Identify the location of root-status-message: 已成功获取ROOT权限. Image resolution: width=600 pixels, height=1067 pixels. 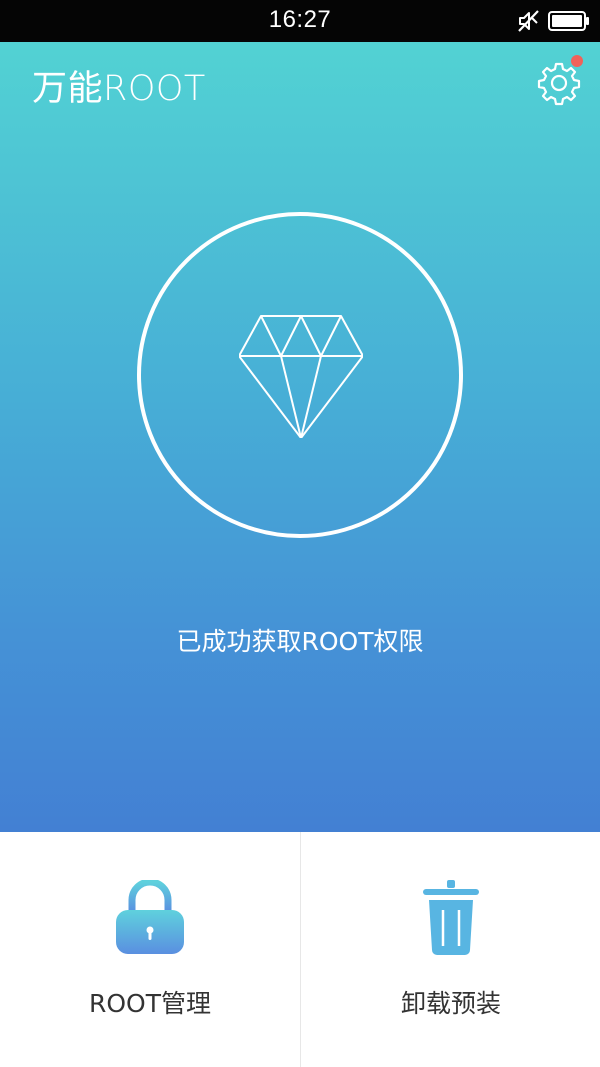
(300, 641).